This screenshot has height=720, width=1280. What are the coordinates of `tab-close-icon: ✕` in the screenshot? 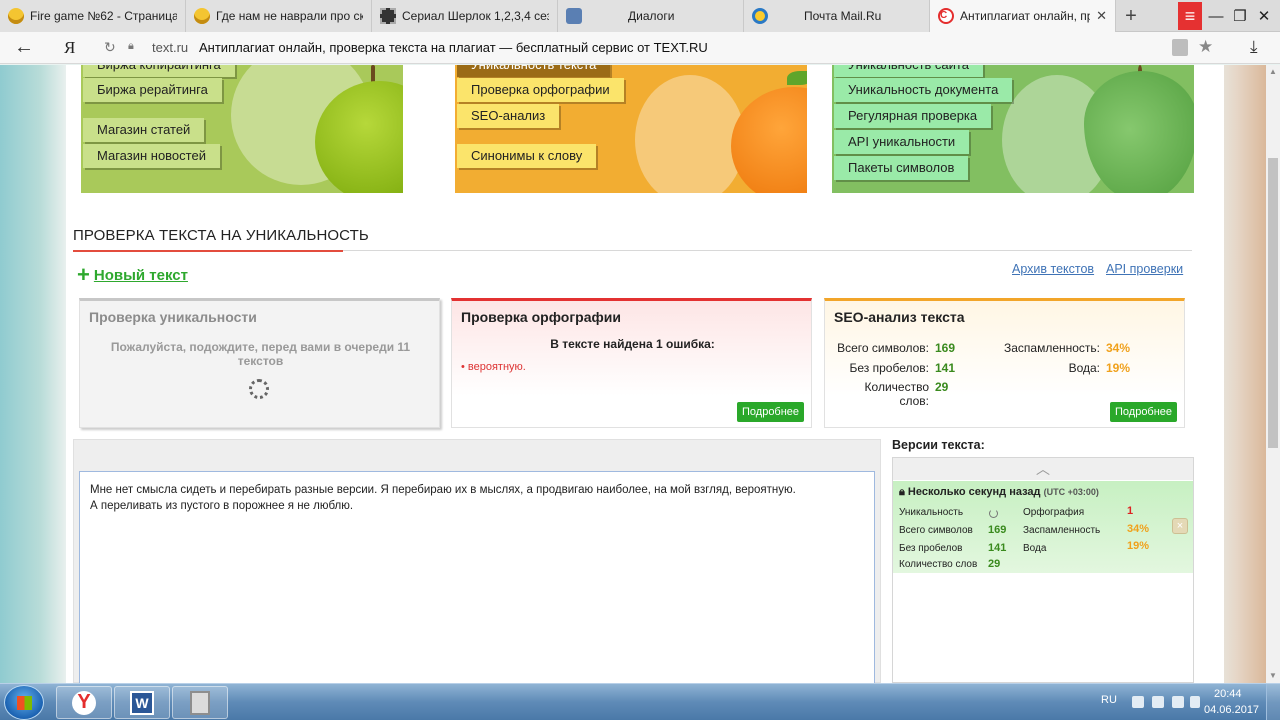 It's located at (1098, 16).